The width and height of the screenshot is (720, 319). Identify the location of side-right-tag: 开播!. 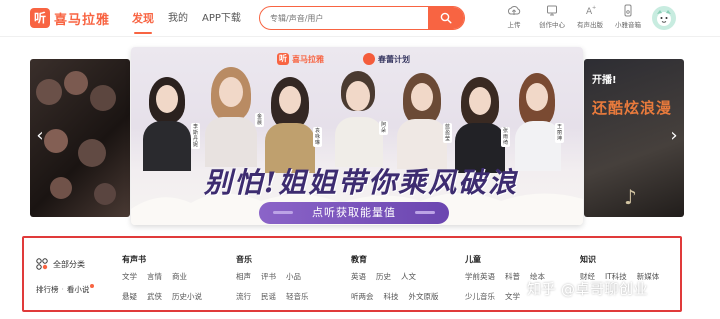
(604, 80).